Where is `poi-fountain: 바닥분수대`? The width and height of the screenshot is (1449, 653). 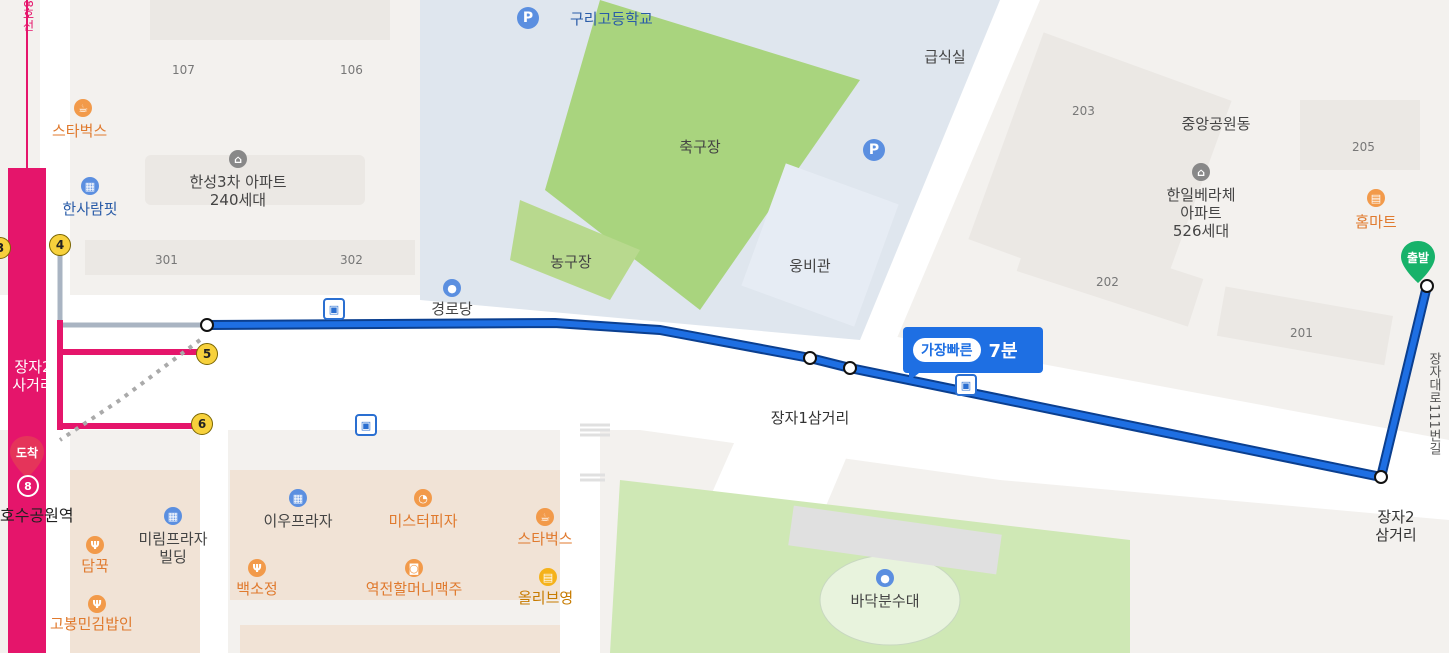
poi-fountain: 바닥분수대 is located at coordinates (884, 601).